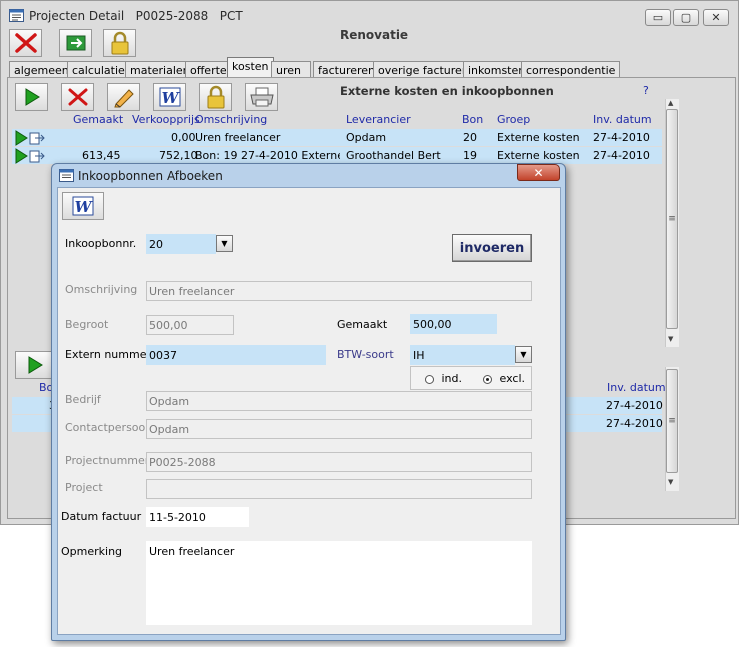  Describe the element at coordinates (250, 67) in the screenshot. I see `tab-kosten: kosten` at that location.